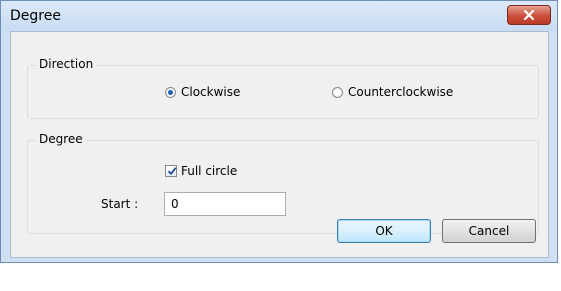 The width and height of the screenshot is (561, 291). I want to click on full-circle-checkbox: Full circle, so click(201, 171).